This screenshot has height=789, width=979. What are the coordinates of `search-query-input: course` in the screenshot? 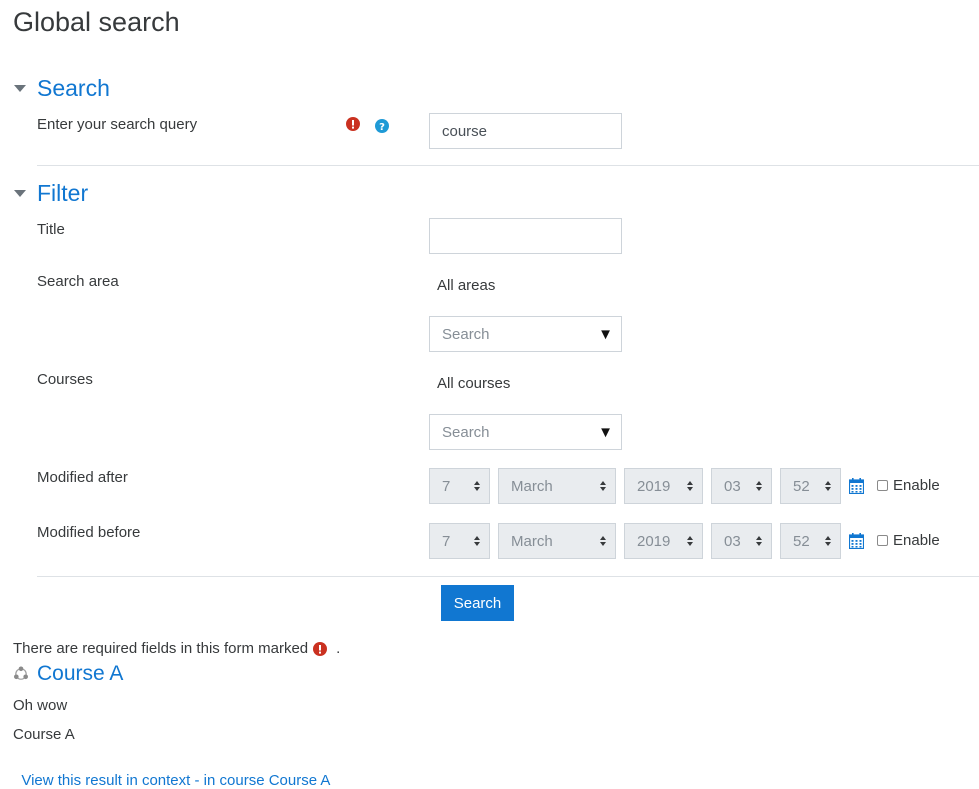 It's located at (525, 131).